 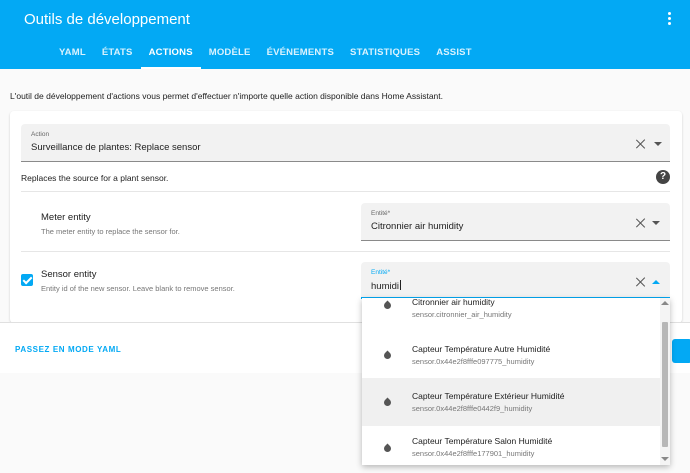 What do you see at coordinates (454, 54) in the screenshot?
I see `tab-assist: ASSIST` at bounding box center [454, 54].